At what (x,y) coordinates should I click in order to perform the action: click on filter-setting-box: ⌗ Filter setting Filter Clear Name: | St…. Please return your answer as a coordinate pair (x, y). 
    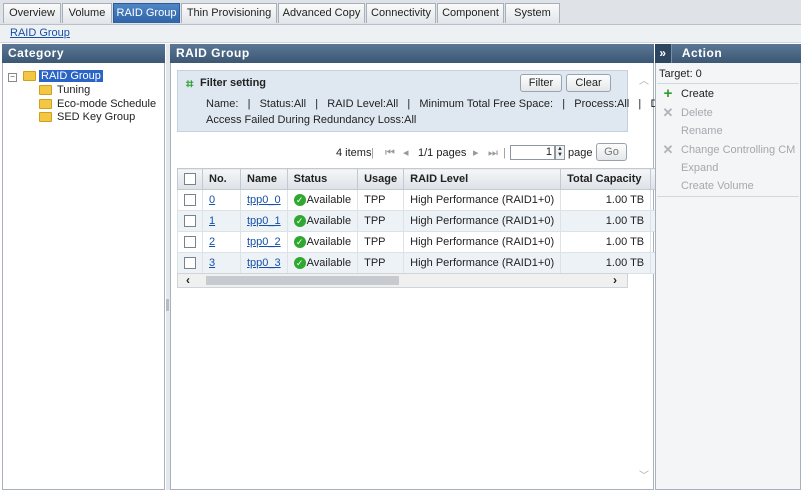
    Looking at the image, I should click on (425, 101).